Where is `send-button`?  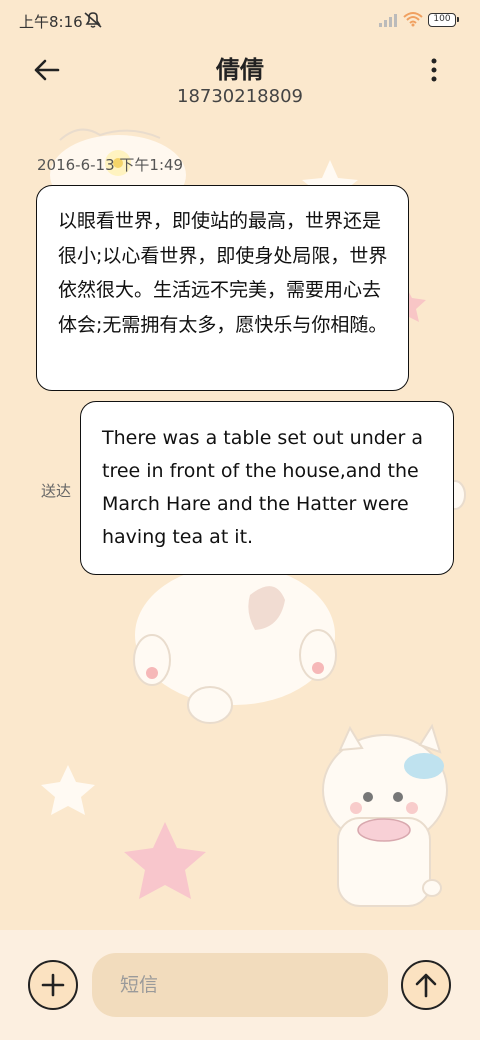
send-button is located at coordinates (426, 985).